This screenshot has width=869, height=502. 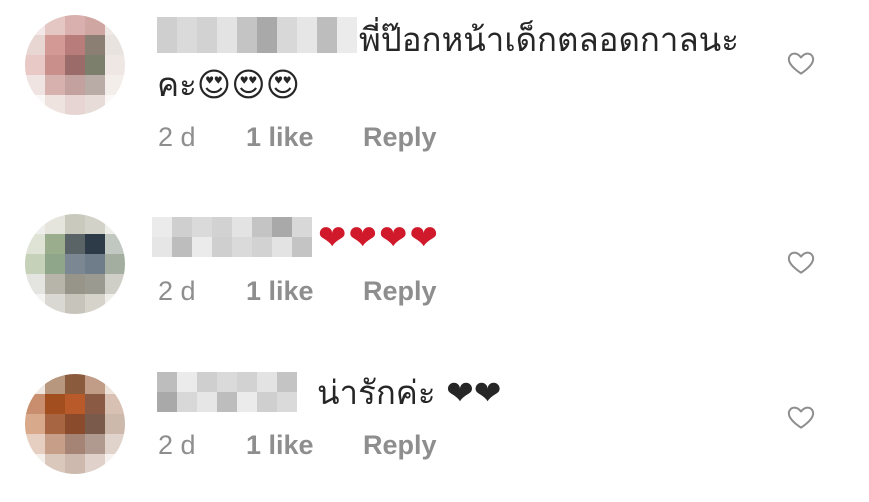 What do you see at coordinates (549, 39) in the screenshot?
I see `comment-text: พี่ป๊อกหน้าเด็กตลอดกาลนะ` at bounding box center [549, 39].